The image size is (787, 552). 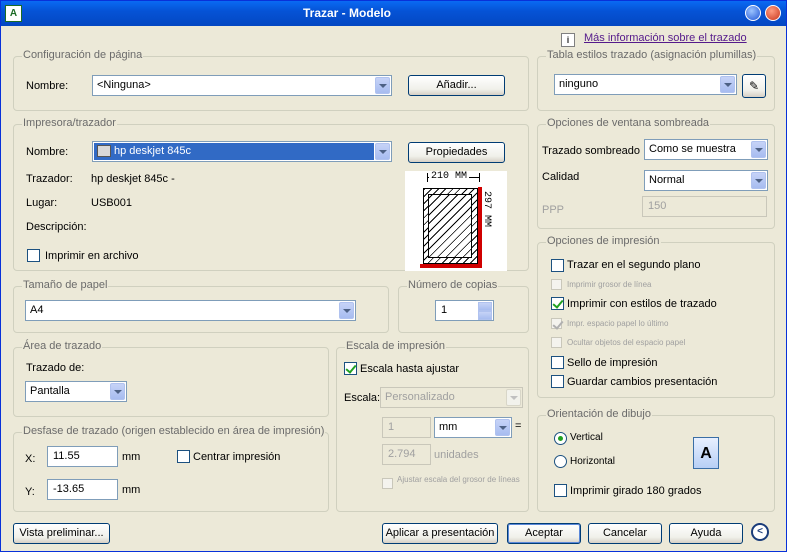 What do you see at coordinates (458, 479) in the screenshot?
I see `scale-lineweights-label: Ajustar escala del grosor de líneas` at bounding box center [458, 479].